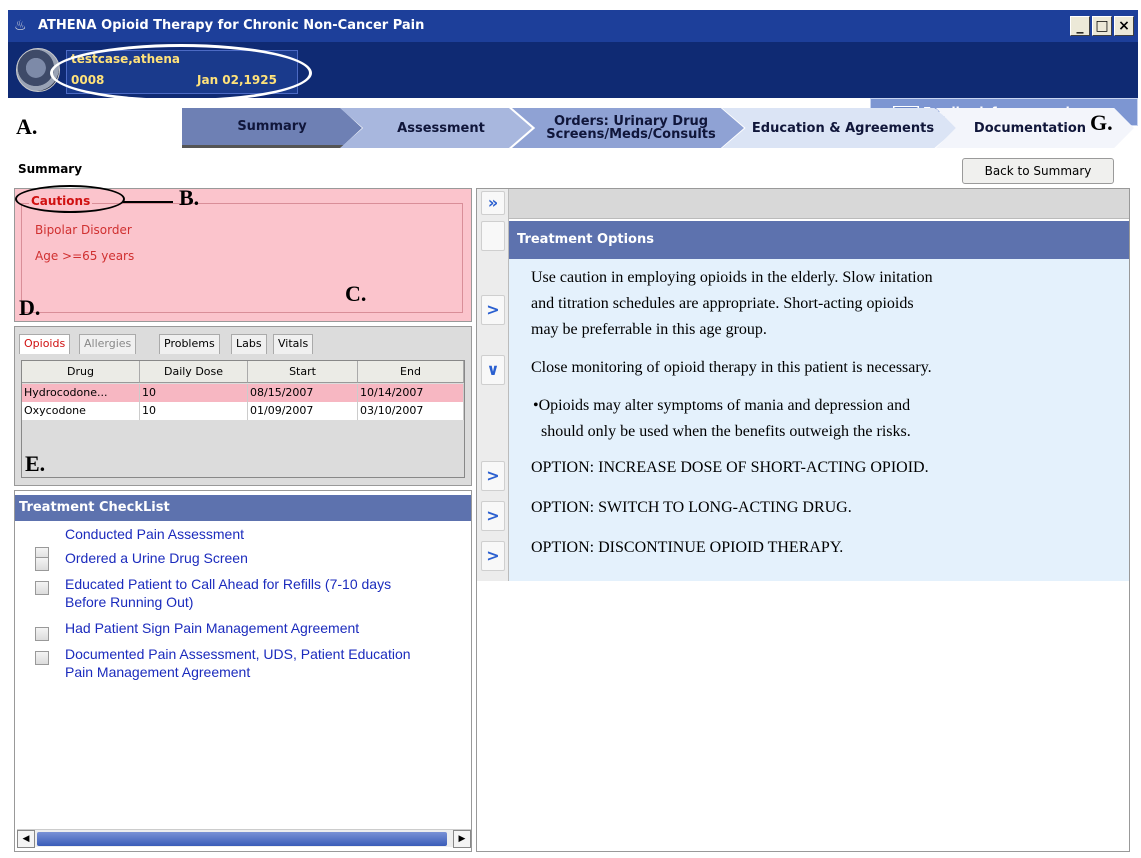  Describe the element at coordinates (249, 344) in the screenshot. I see `tab-labs: Labs` at that location.